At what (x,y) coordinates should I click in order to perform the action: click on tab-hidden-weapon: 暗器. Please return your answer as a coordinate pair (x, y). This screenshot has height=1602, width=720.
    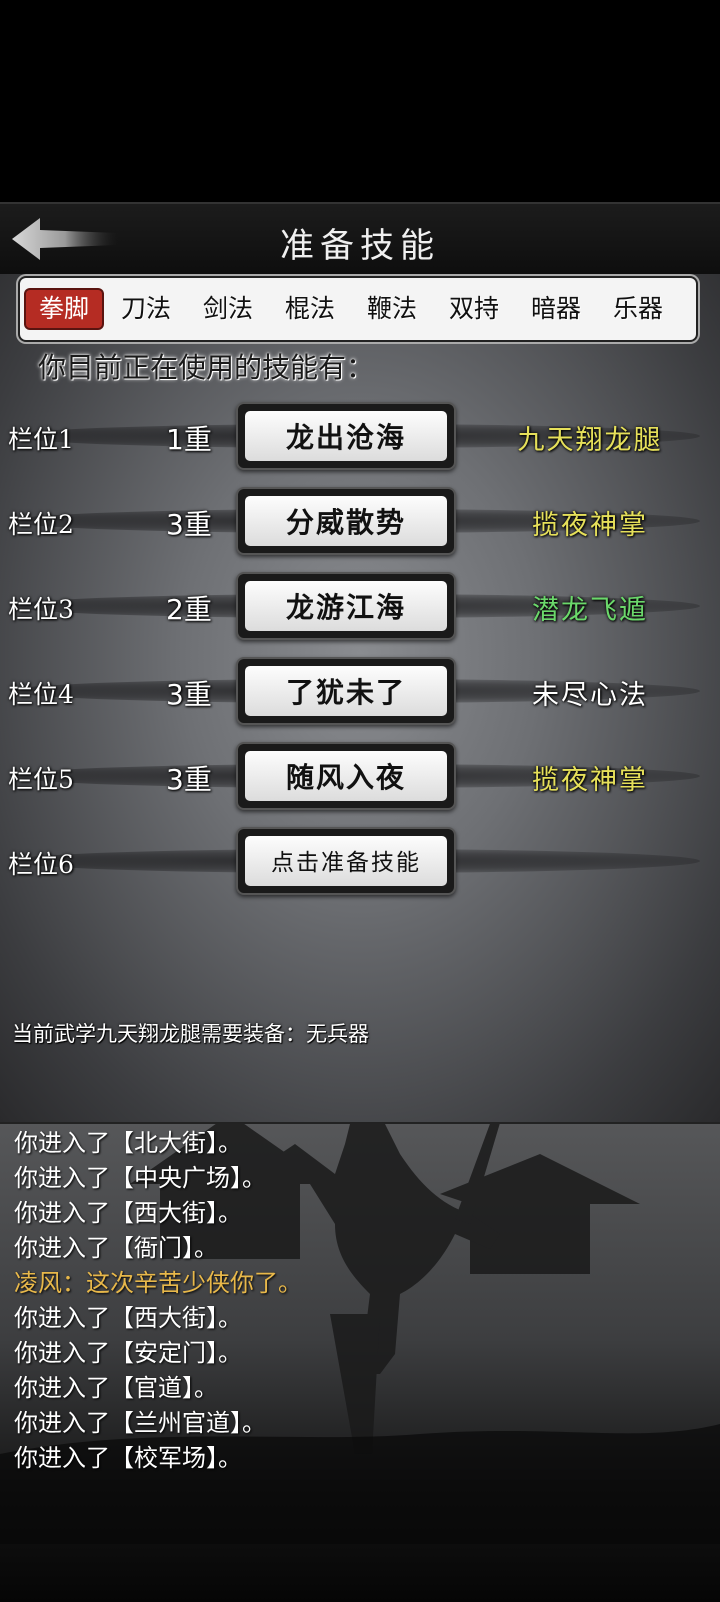
    Looking at the image, I should click on (556, 309).